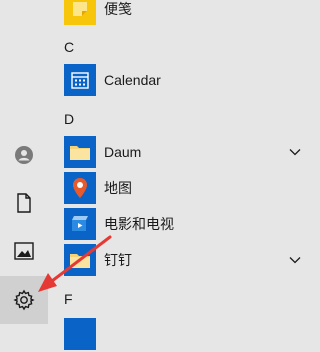 Image resolution: width=320 pixels, height=352 pixels. I want to click on group-header-d: D, so click(69, 119).